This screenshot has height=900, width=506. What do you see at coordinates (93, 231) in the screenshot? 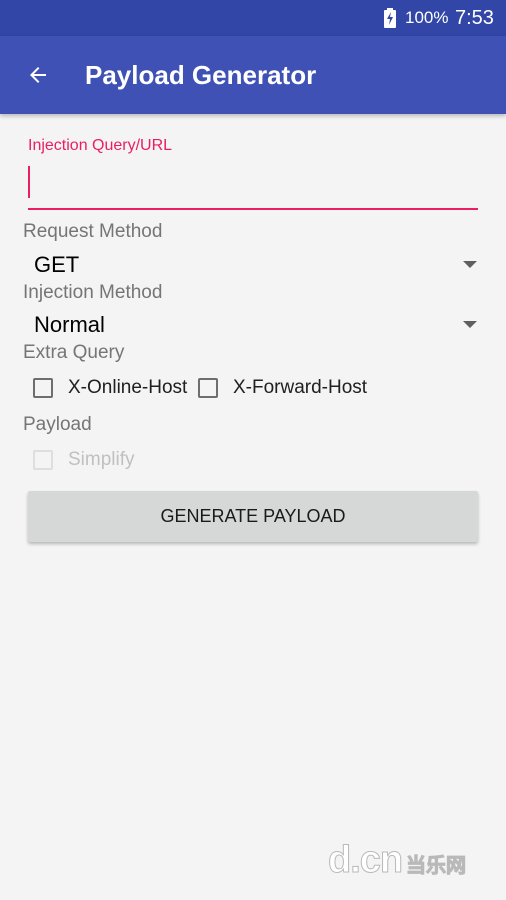
I see `request-method-label: Request Method` at bounding box center [93, 231].